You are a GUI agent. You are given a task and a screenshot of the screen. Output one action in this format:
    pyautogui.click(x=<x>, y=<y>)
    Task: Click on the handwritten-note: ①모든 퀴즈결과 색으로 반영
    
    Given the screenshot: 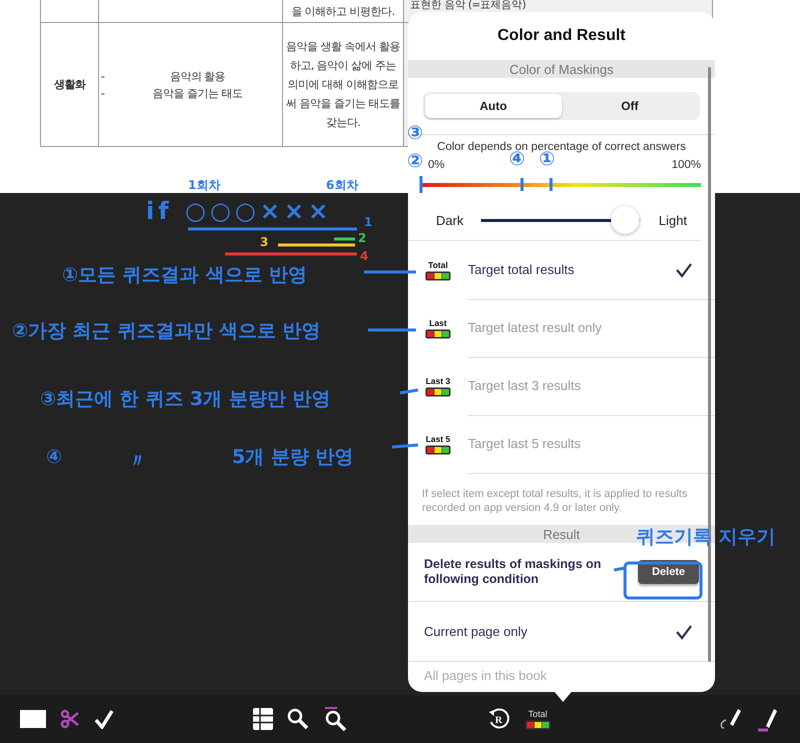 What is the action you would take?
    pyautogui.click(x=184, y=275)
    